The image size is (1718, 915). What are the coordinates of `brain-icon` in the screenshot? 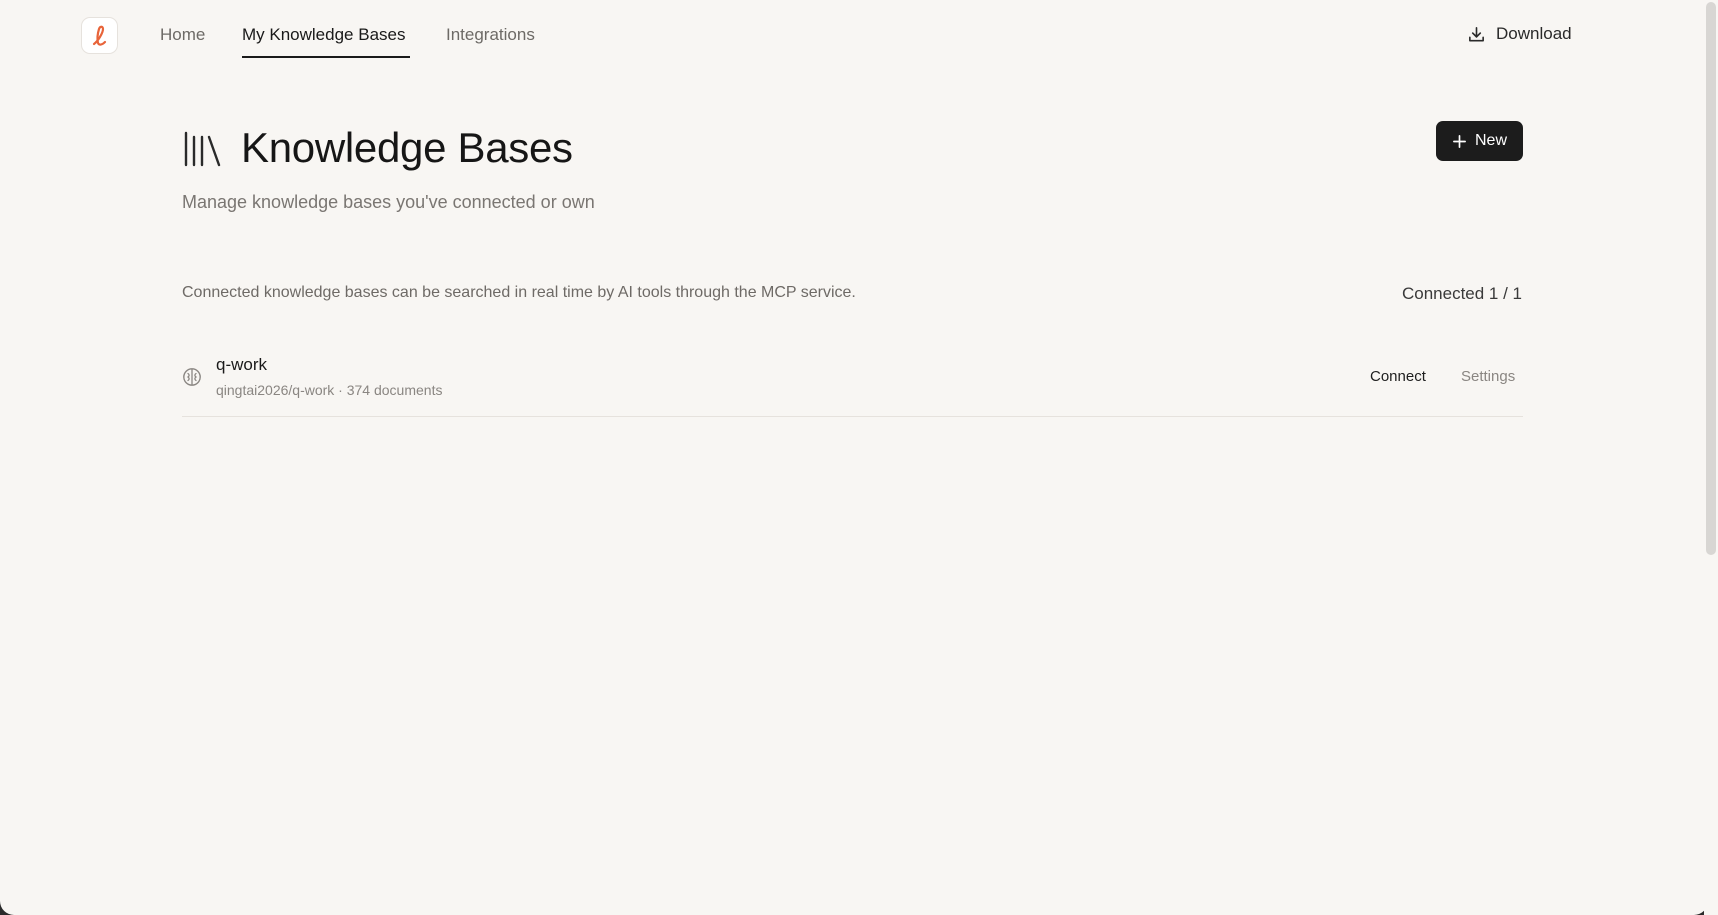 It's located at (192, 377).